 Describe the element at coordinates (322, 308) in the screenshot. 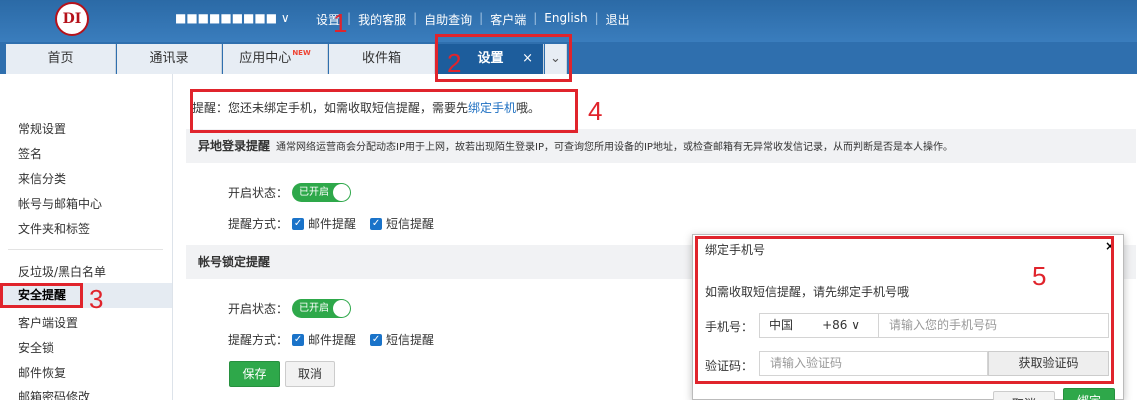

I see `account-lock-toggle: 已开启` at that location.